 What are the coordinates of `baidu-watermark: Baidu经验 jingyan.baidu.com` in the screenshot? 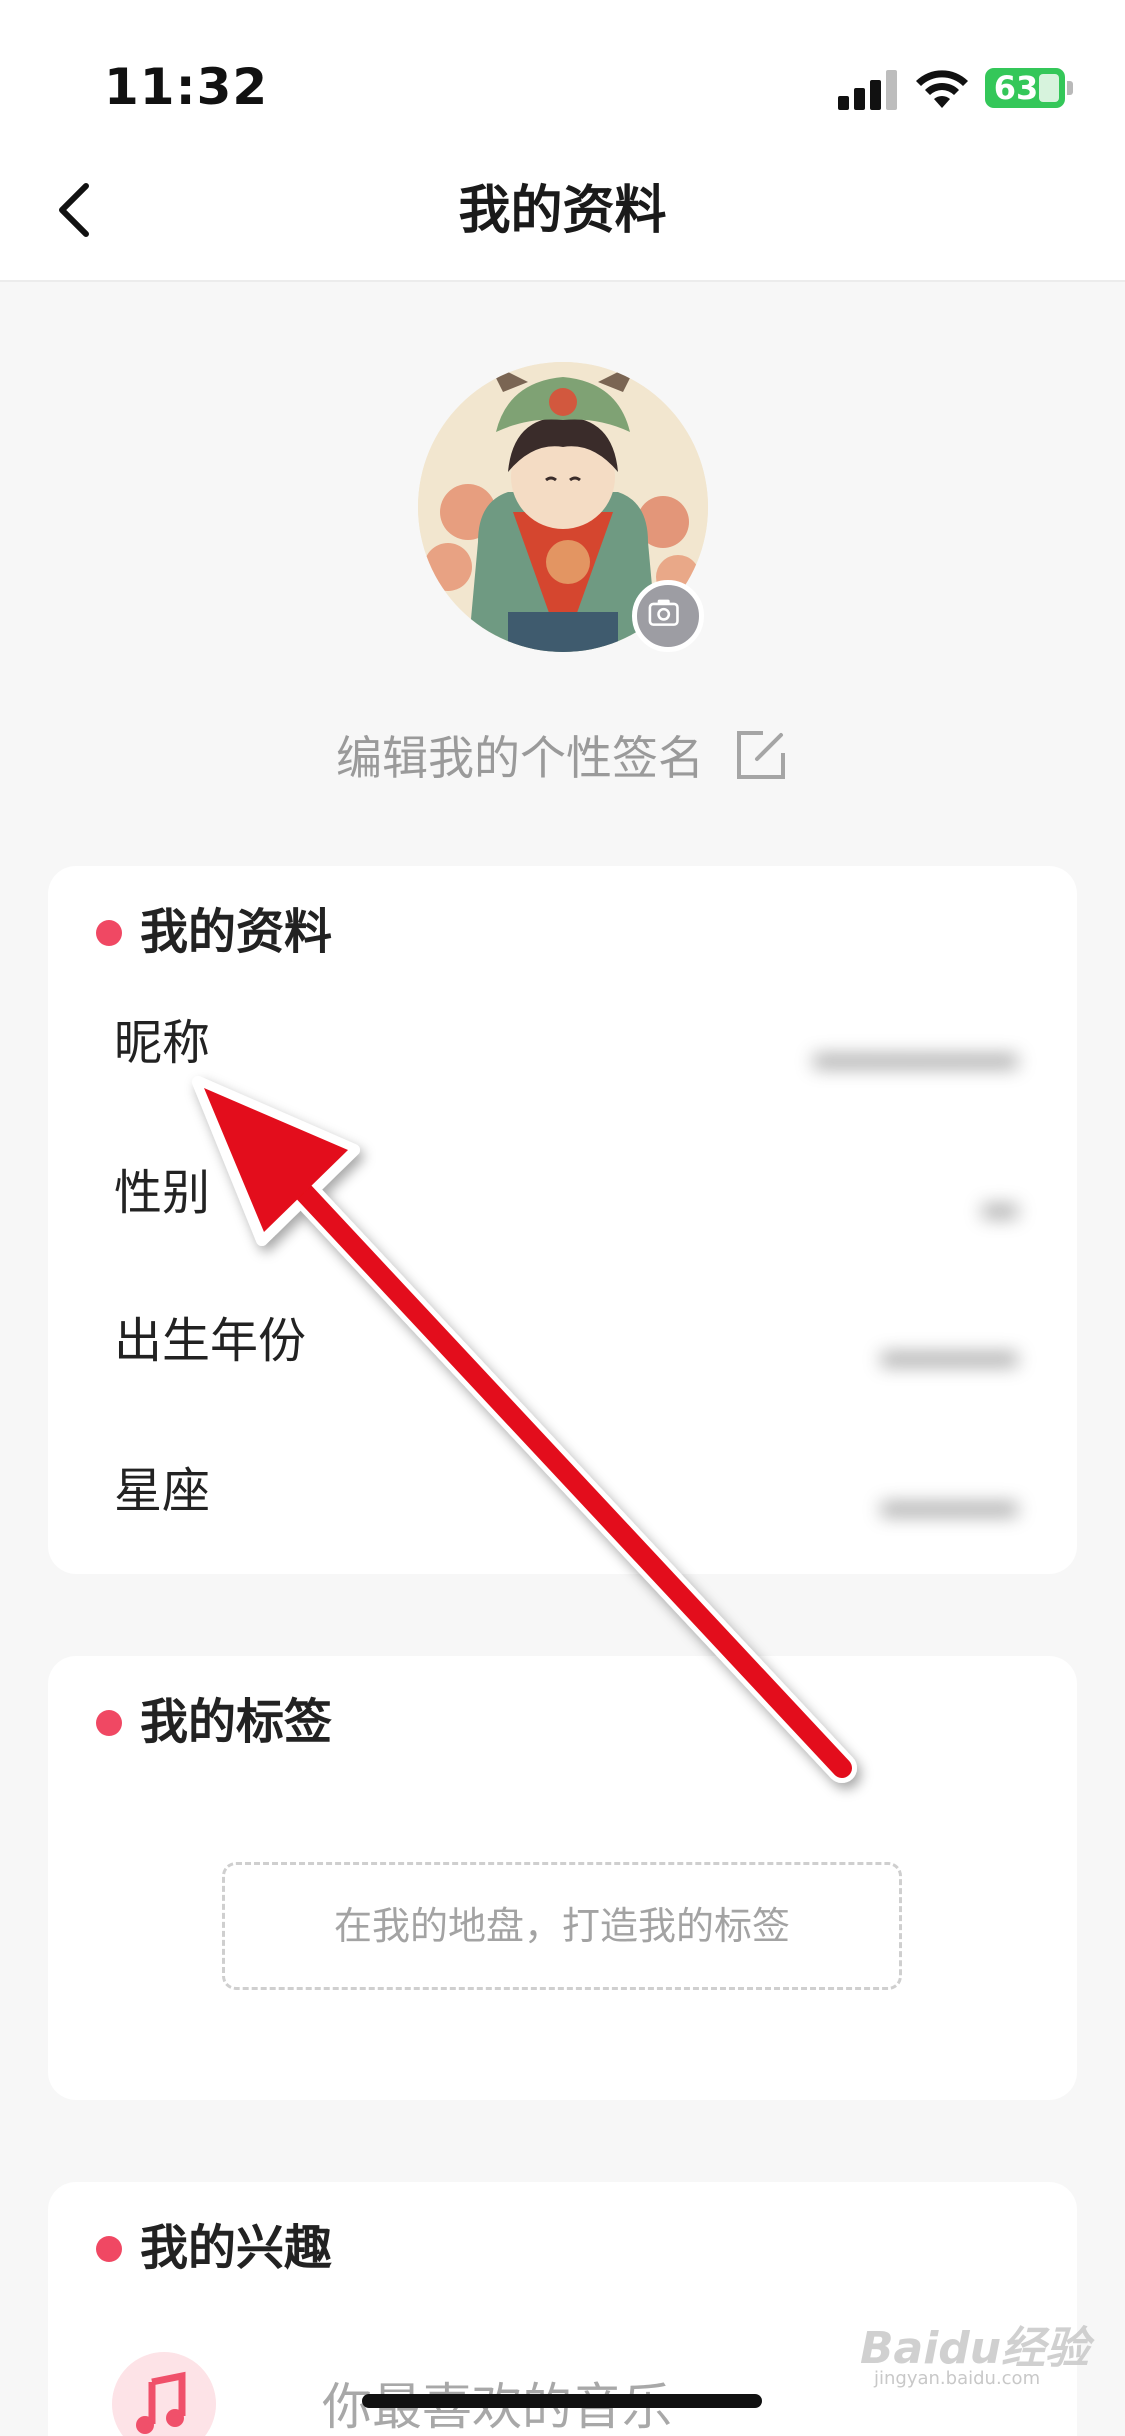 It's located at (974, 2350).